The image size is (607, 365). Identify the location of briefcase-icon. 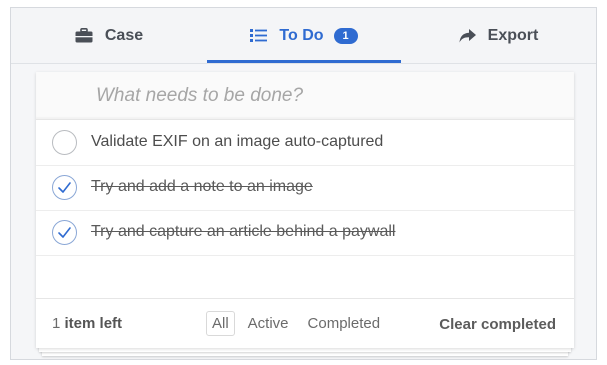
(84, 35).